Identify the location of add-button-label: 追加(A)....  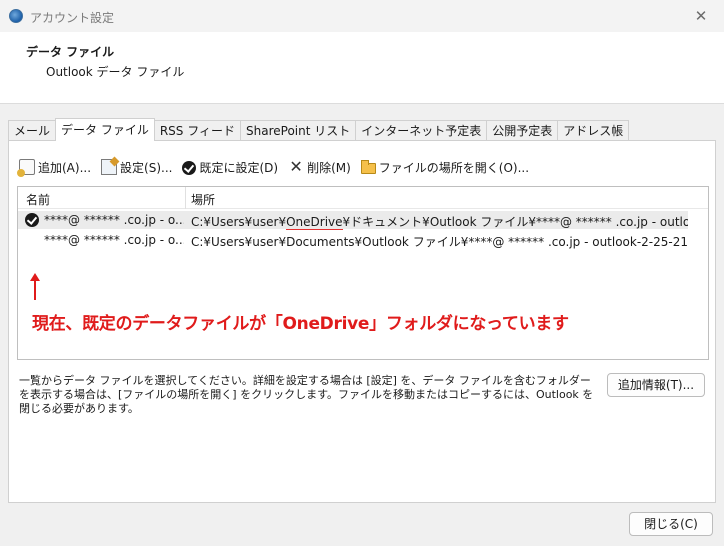
(65, 167).